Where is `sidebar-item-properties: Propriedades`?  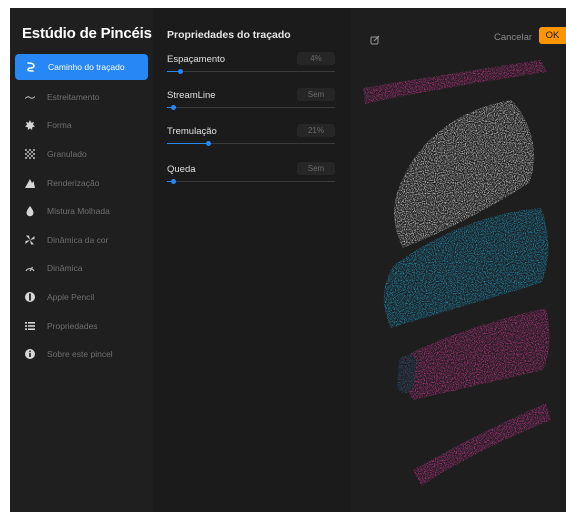
sidebar-item-properties: Propriedades is located at coordinates (81, 325).